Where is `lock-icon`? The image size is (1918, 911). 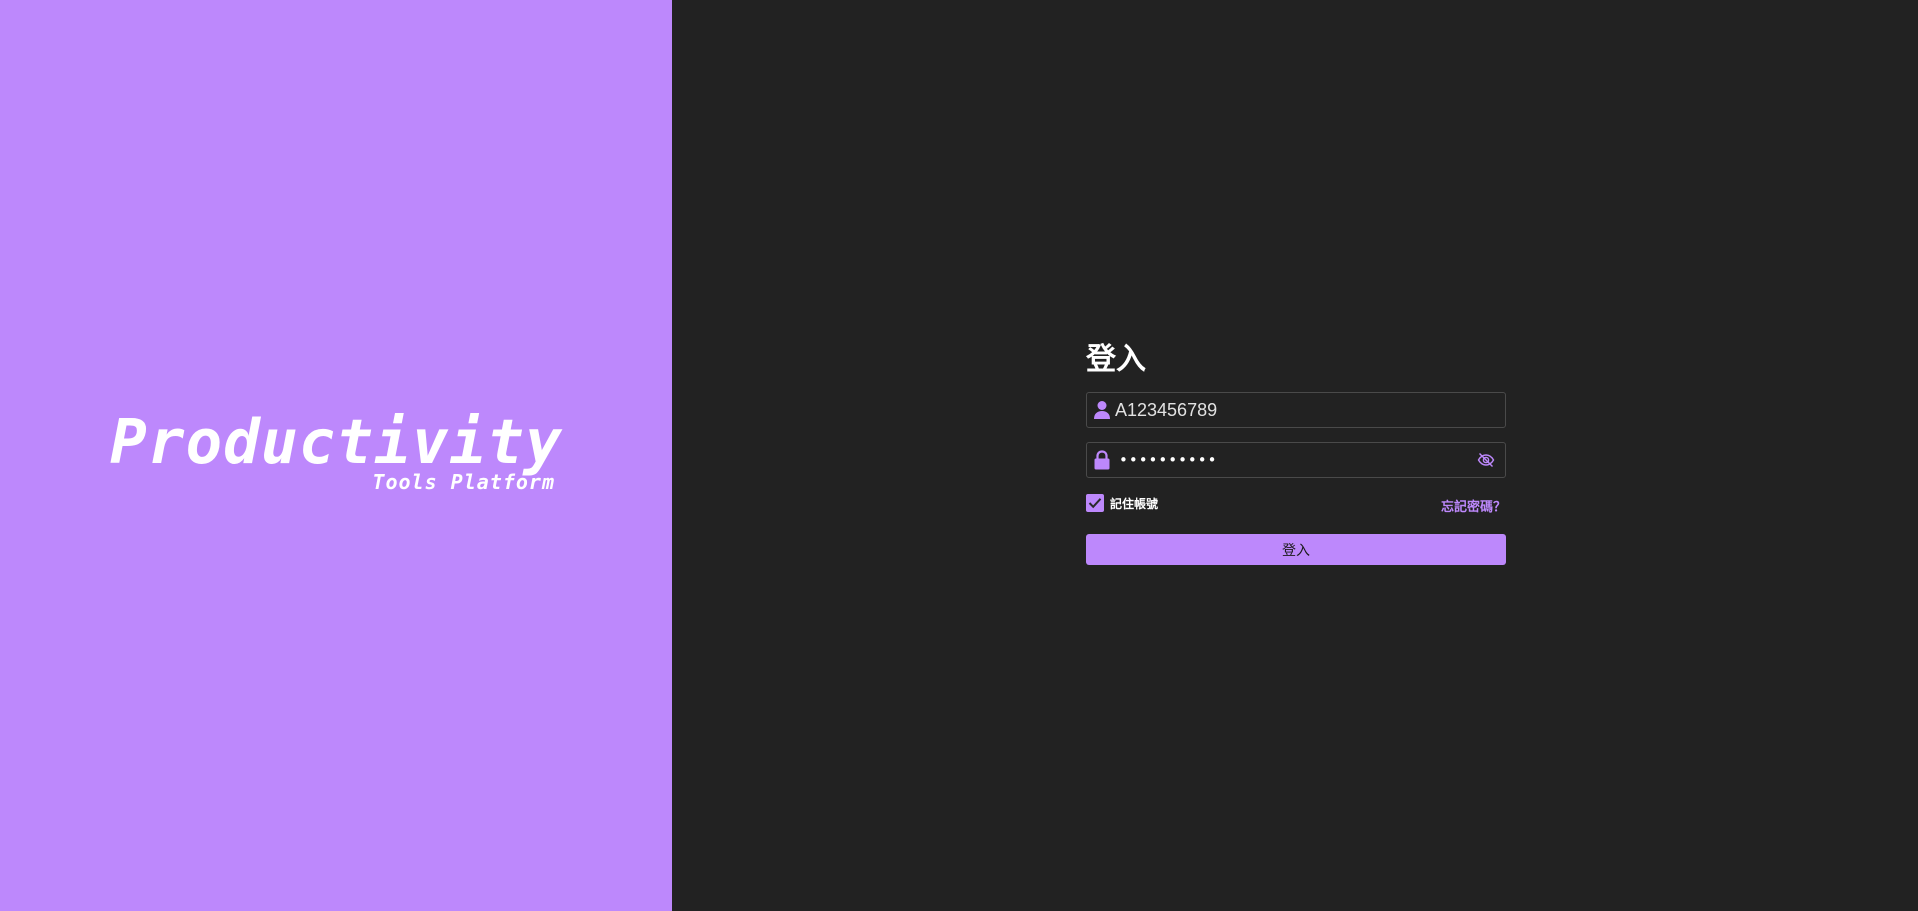
lock-icon is located at coordinates (1102, 460).